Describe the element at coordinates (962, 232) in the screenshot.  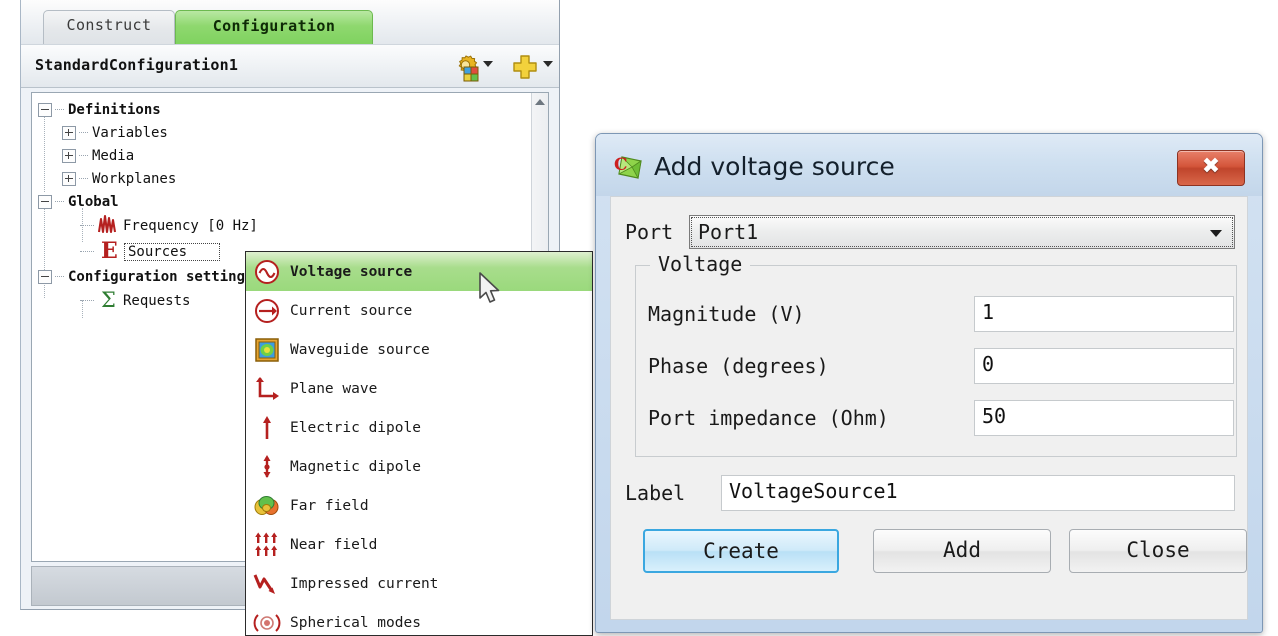
I see `port-select: Port1` at that location.